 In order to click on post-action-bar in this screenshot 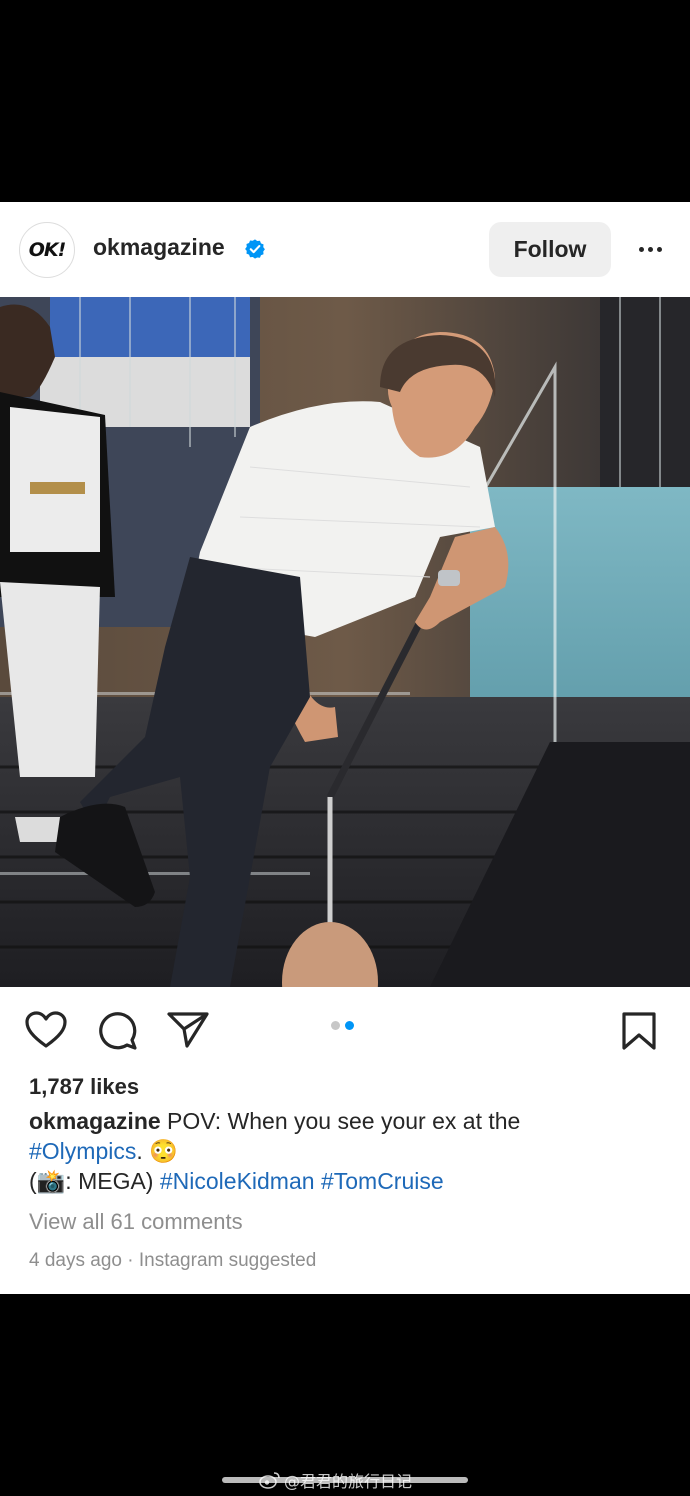, I will do `click(345, 1029)`.